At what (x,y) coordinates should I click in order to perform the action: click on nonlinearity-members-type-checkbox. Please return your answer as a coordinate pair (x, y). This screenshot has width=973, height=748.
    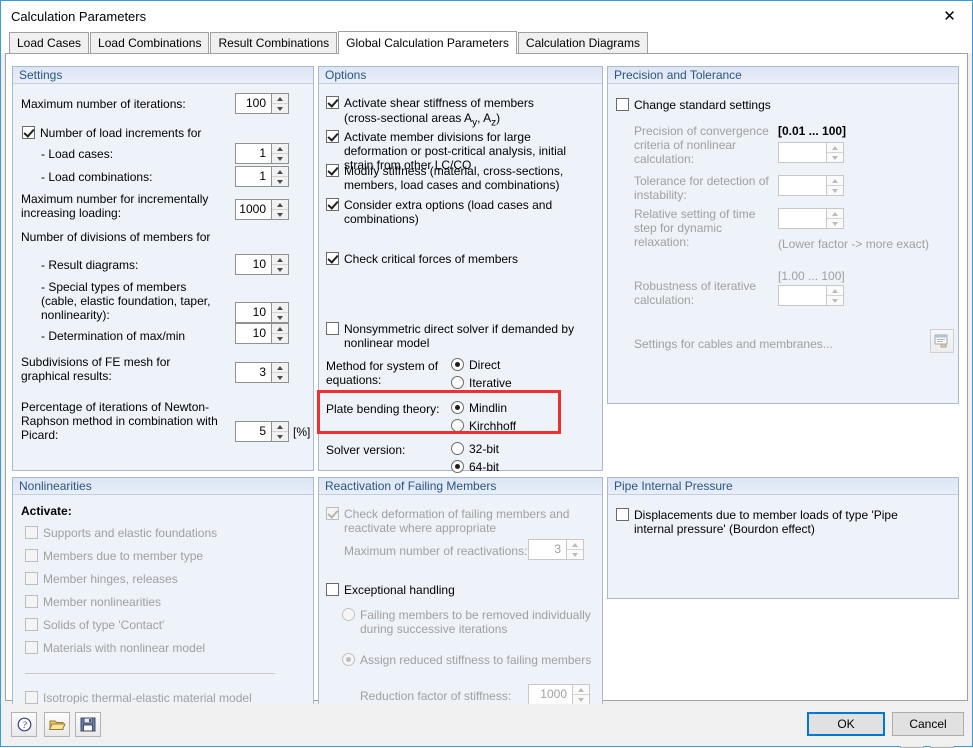
    Looking at the image, I should click on (31, 555).